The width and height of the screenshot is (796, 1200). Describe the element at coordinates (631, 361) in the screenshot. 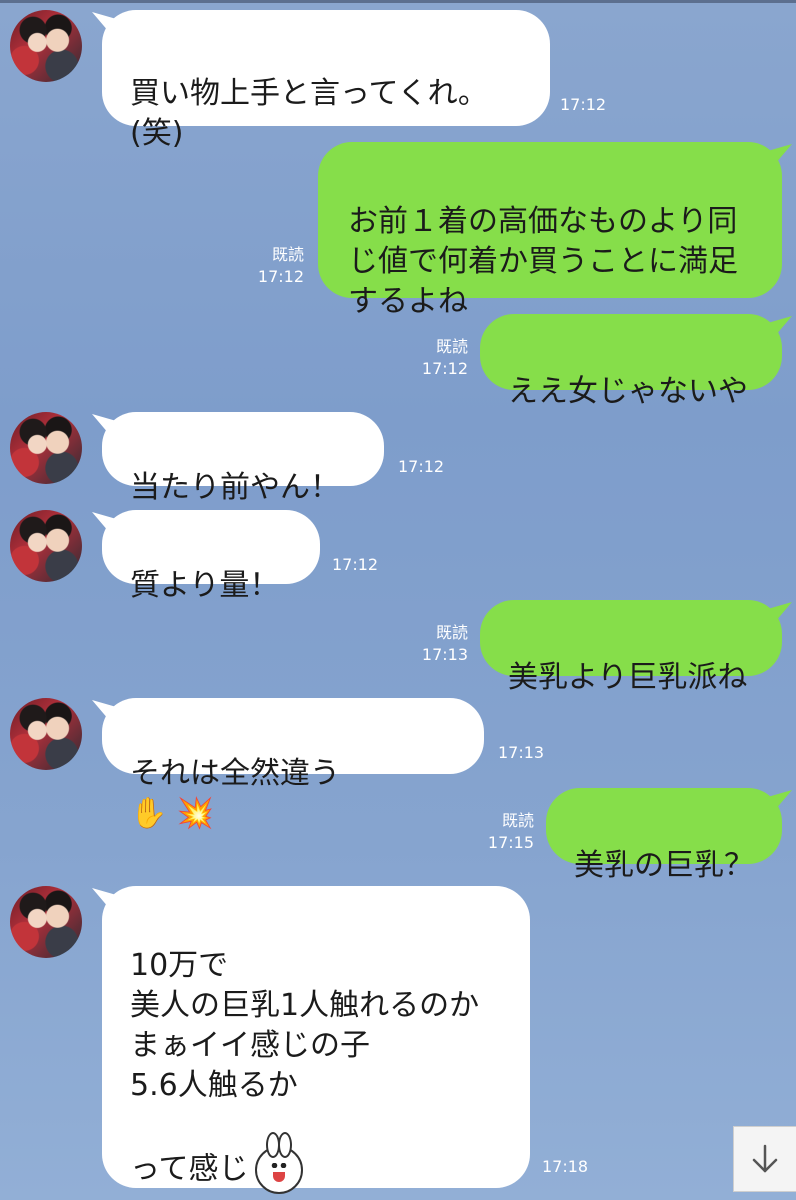

I see `message-bubble-outgoing: ええ女じゃないや` at that location.